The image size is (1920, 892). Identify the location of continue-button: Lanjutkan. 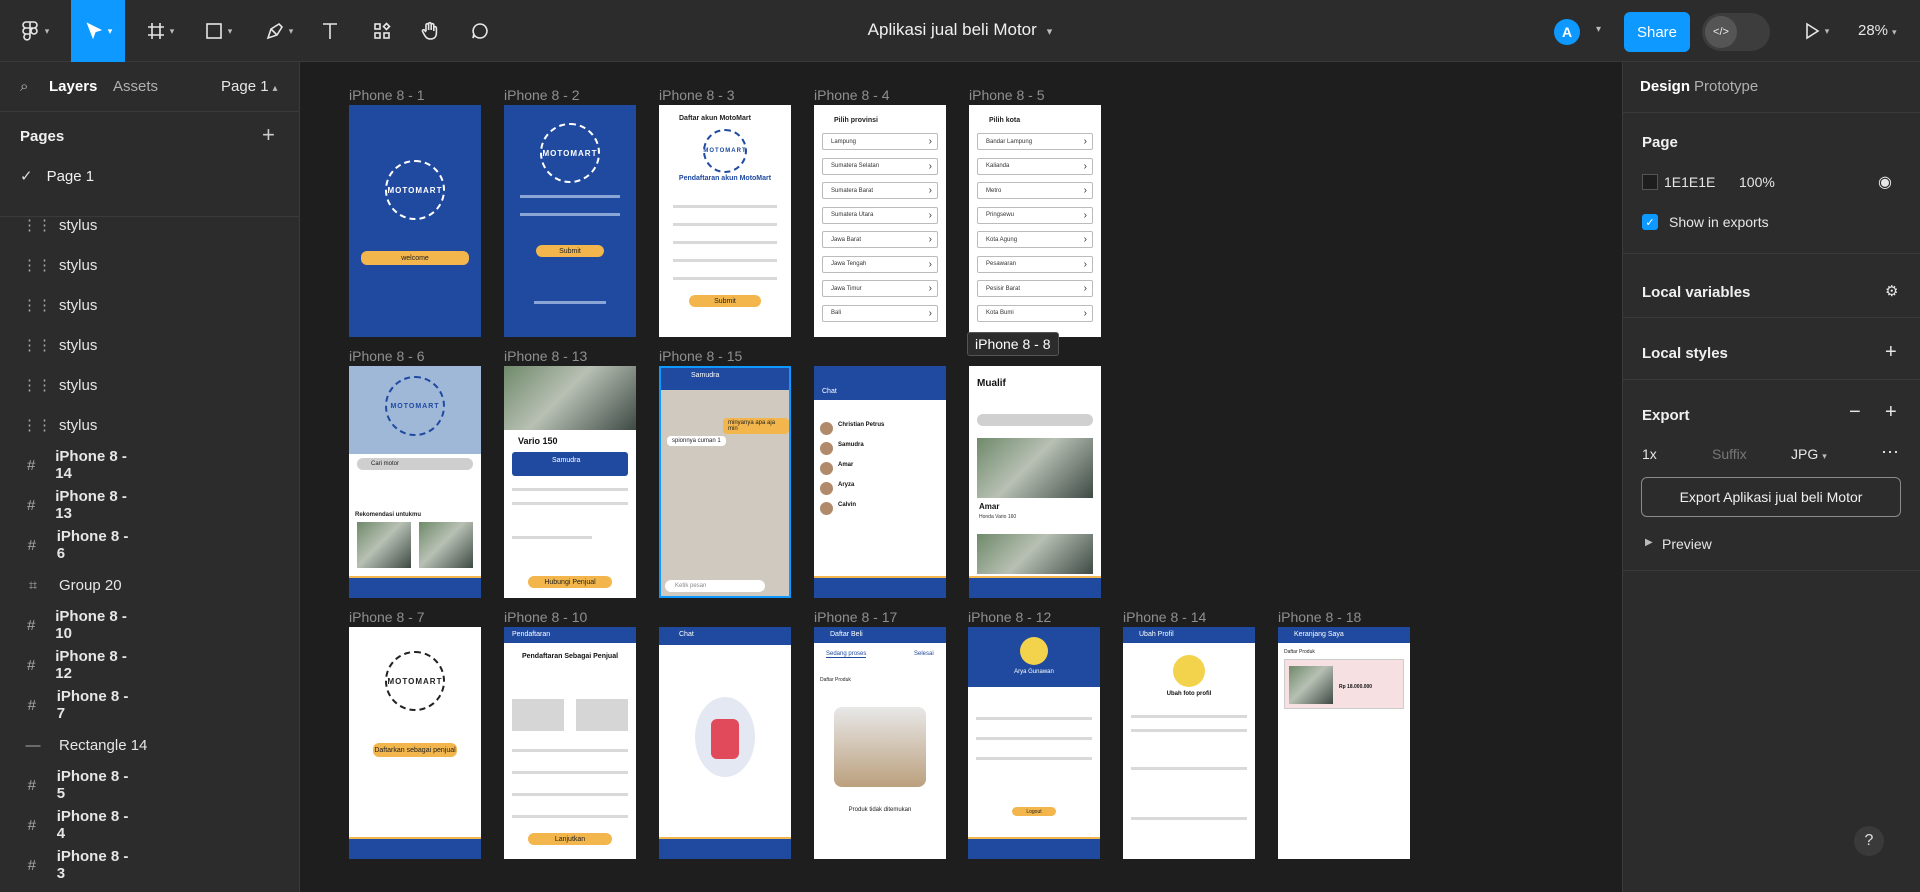
(570, 839).